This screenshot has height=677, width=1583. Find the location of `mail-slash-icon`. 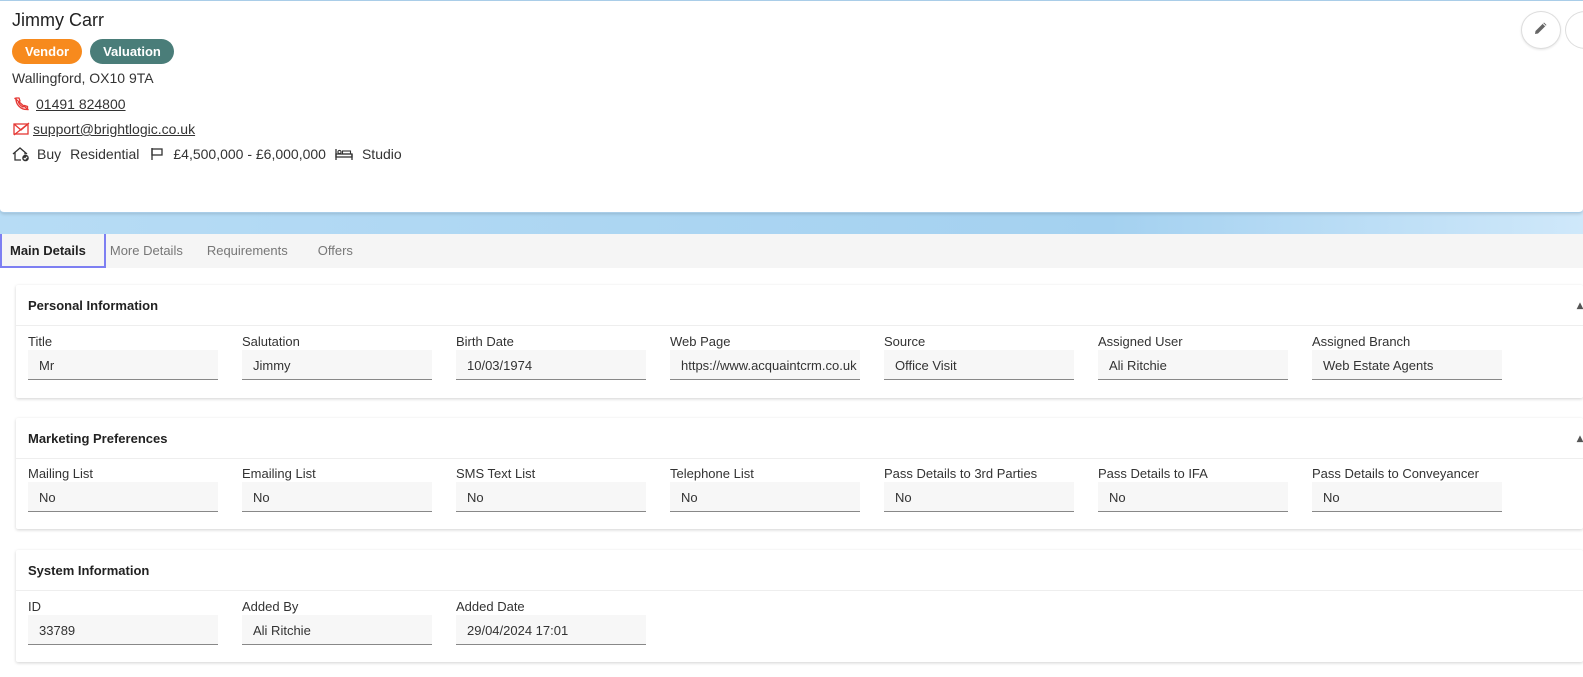

mail-slash-icon is located at coordinates (21, 129).